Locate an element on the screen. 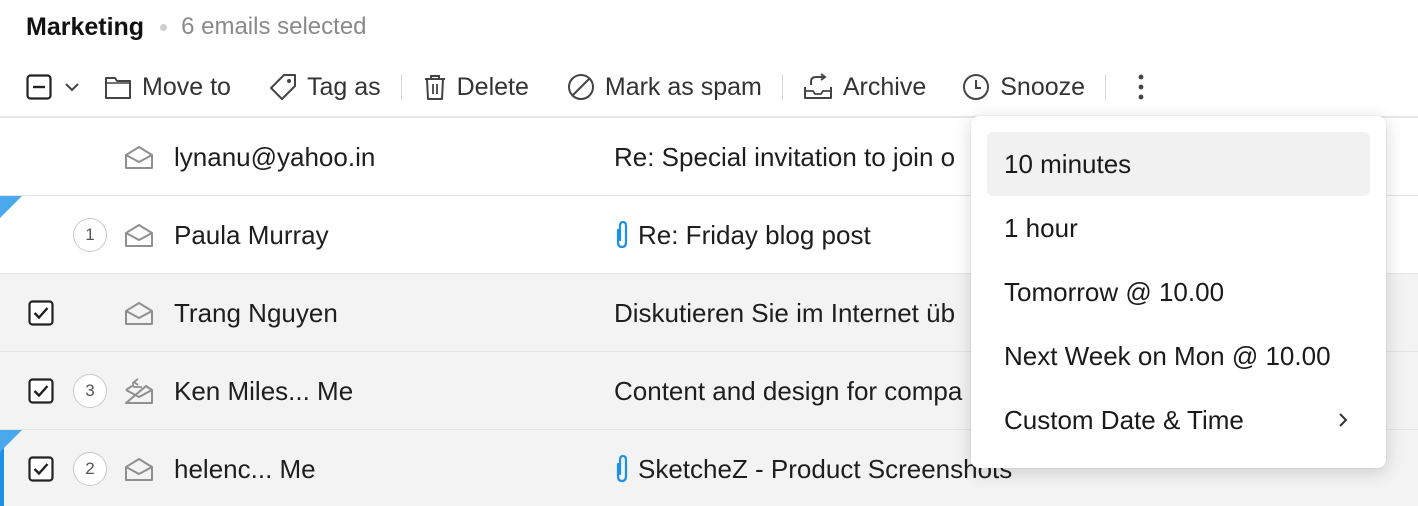  thread-count-badge: 1 is located at coordinates (90, 235).